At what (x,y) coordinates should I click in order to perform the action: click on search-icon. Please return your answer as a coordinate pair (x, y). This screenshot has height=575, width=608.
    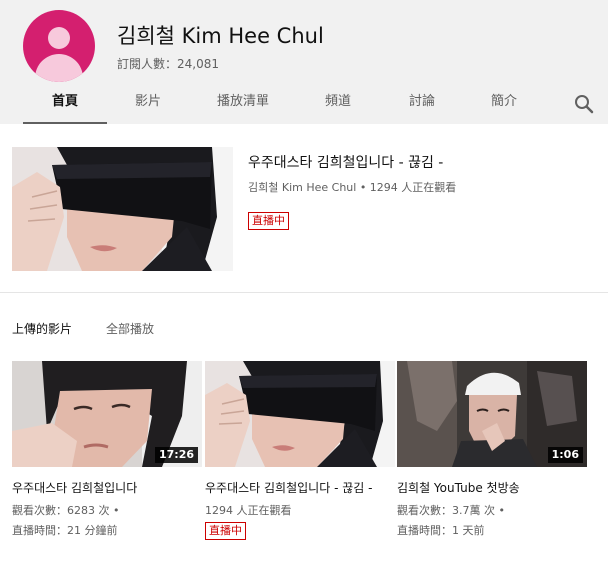
    Looking at the image, I should click on (584, 104).